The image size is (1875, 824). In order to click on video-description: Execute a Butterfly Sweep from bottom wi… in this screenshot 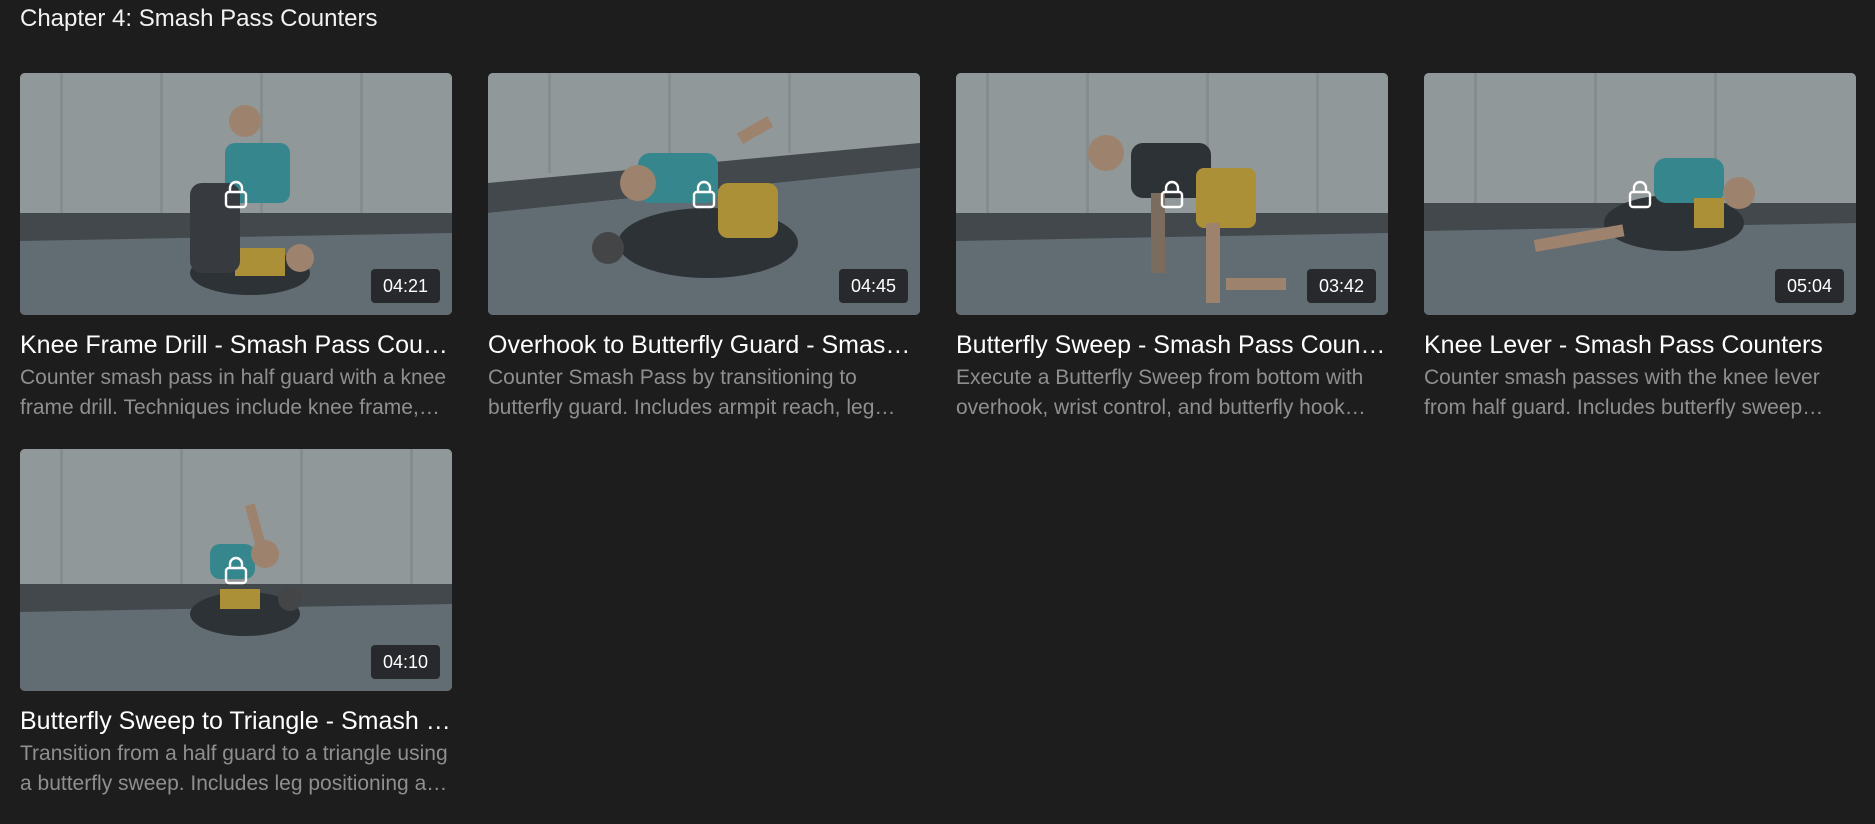, I will do `click(1160, 392)`.